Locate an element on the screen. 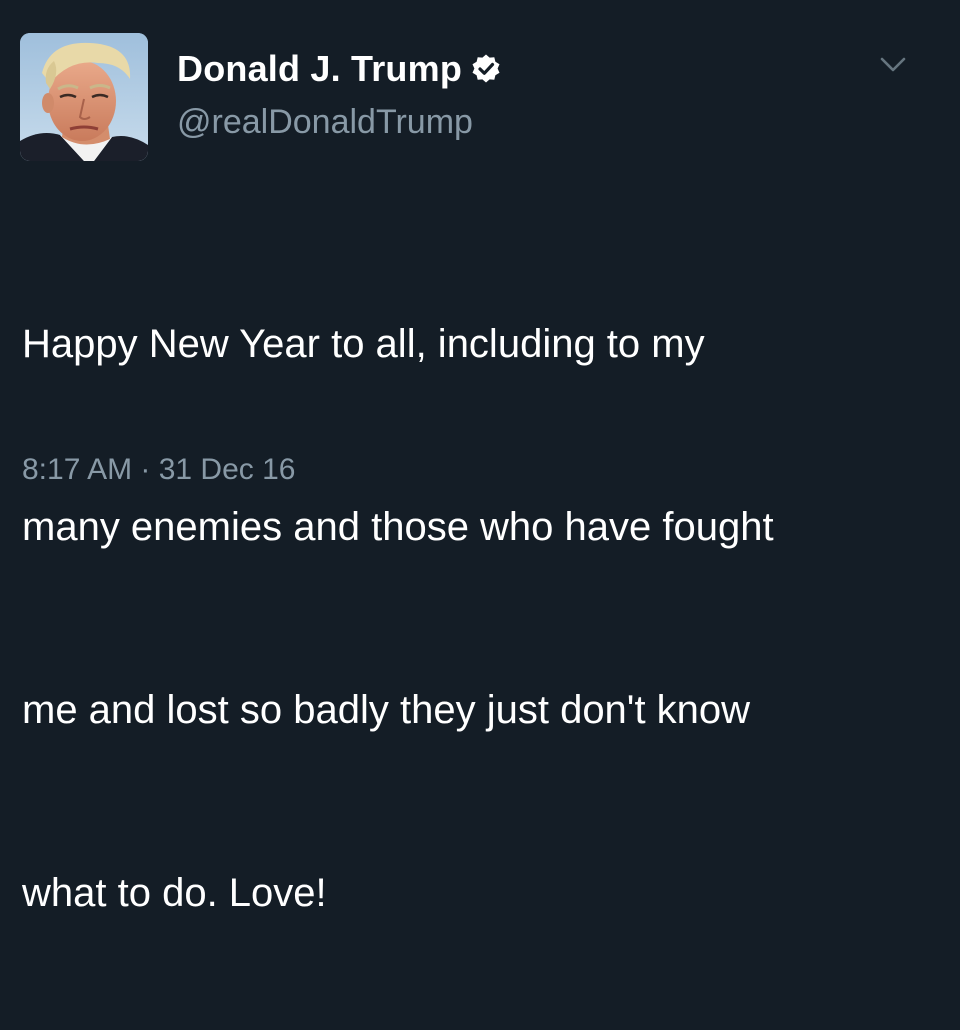 This screenshot has height=1030, width=960. verified-badge-icon is located at coordinates (486, 69).